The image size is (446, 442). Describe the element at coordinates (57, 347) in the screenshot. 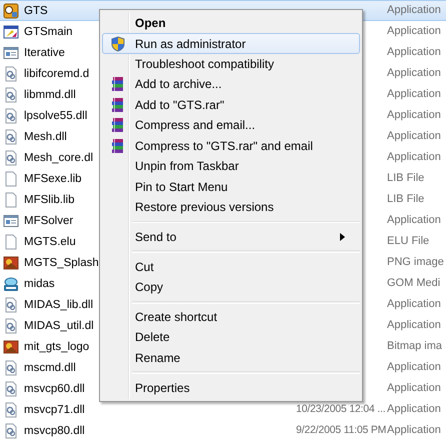

I see `file-name: mit_gts_logo` at that location.